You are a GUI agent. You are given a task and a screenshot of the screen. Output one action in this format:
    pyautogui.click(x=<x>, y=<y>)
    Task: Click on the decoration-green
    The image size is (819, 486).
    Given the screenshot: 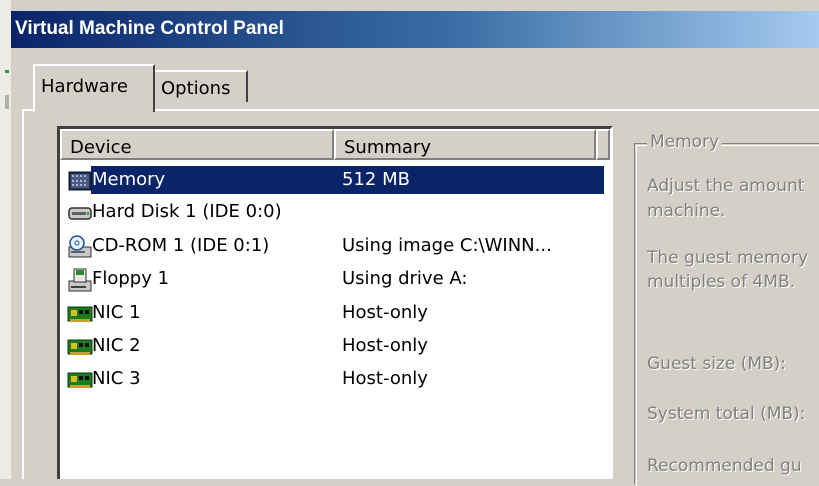 What is the action you would take?
    pyautogui.click(x=7, y=71)
    